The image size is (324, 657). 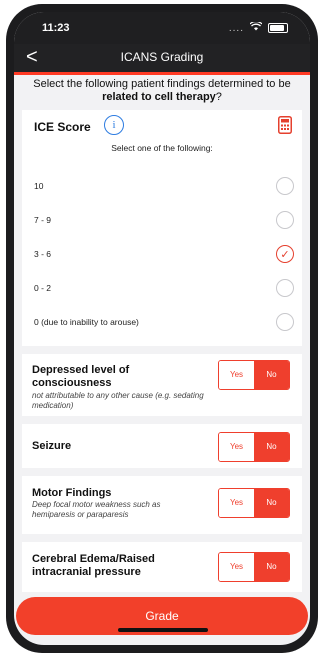 What do you see at coordinates (164, 254) in the screenshot?
I see `ice-option-3-6: 3 - 6 ✓` at bounding box center [164, 254].